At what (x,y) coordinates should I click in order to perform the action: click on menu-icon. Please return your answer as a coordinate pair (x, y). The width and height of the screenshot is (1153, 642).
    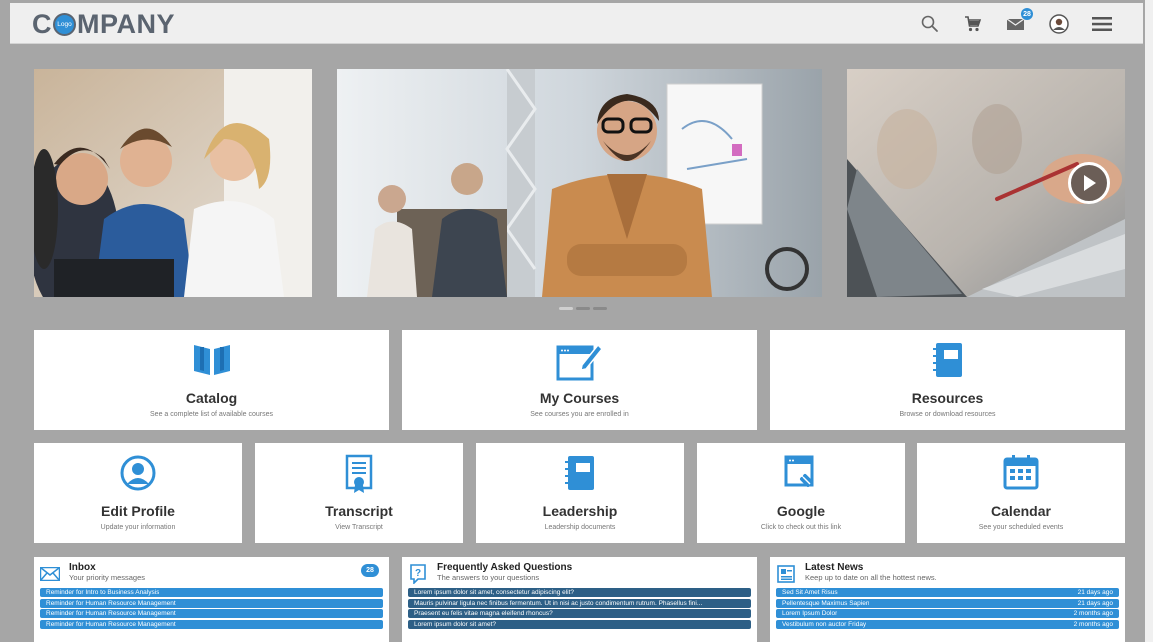
    Looking at the image, I should click on (1102, 24).